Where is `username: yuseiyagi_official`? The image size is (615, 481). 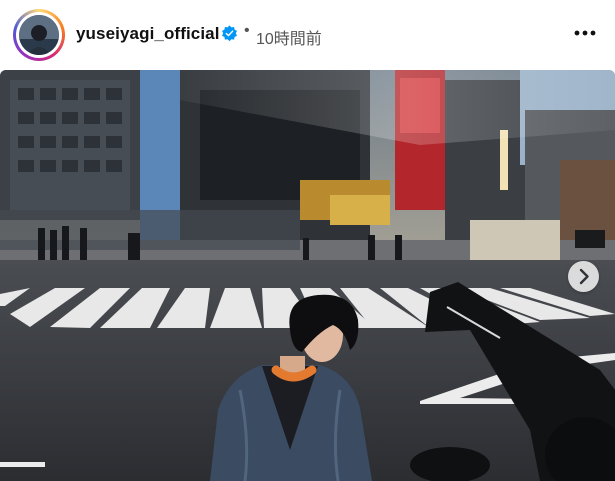 username: yuseiyagi_official is located at coordinates (148, 34).